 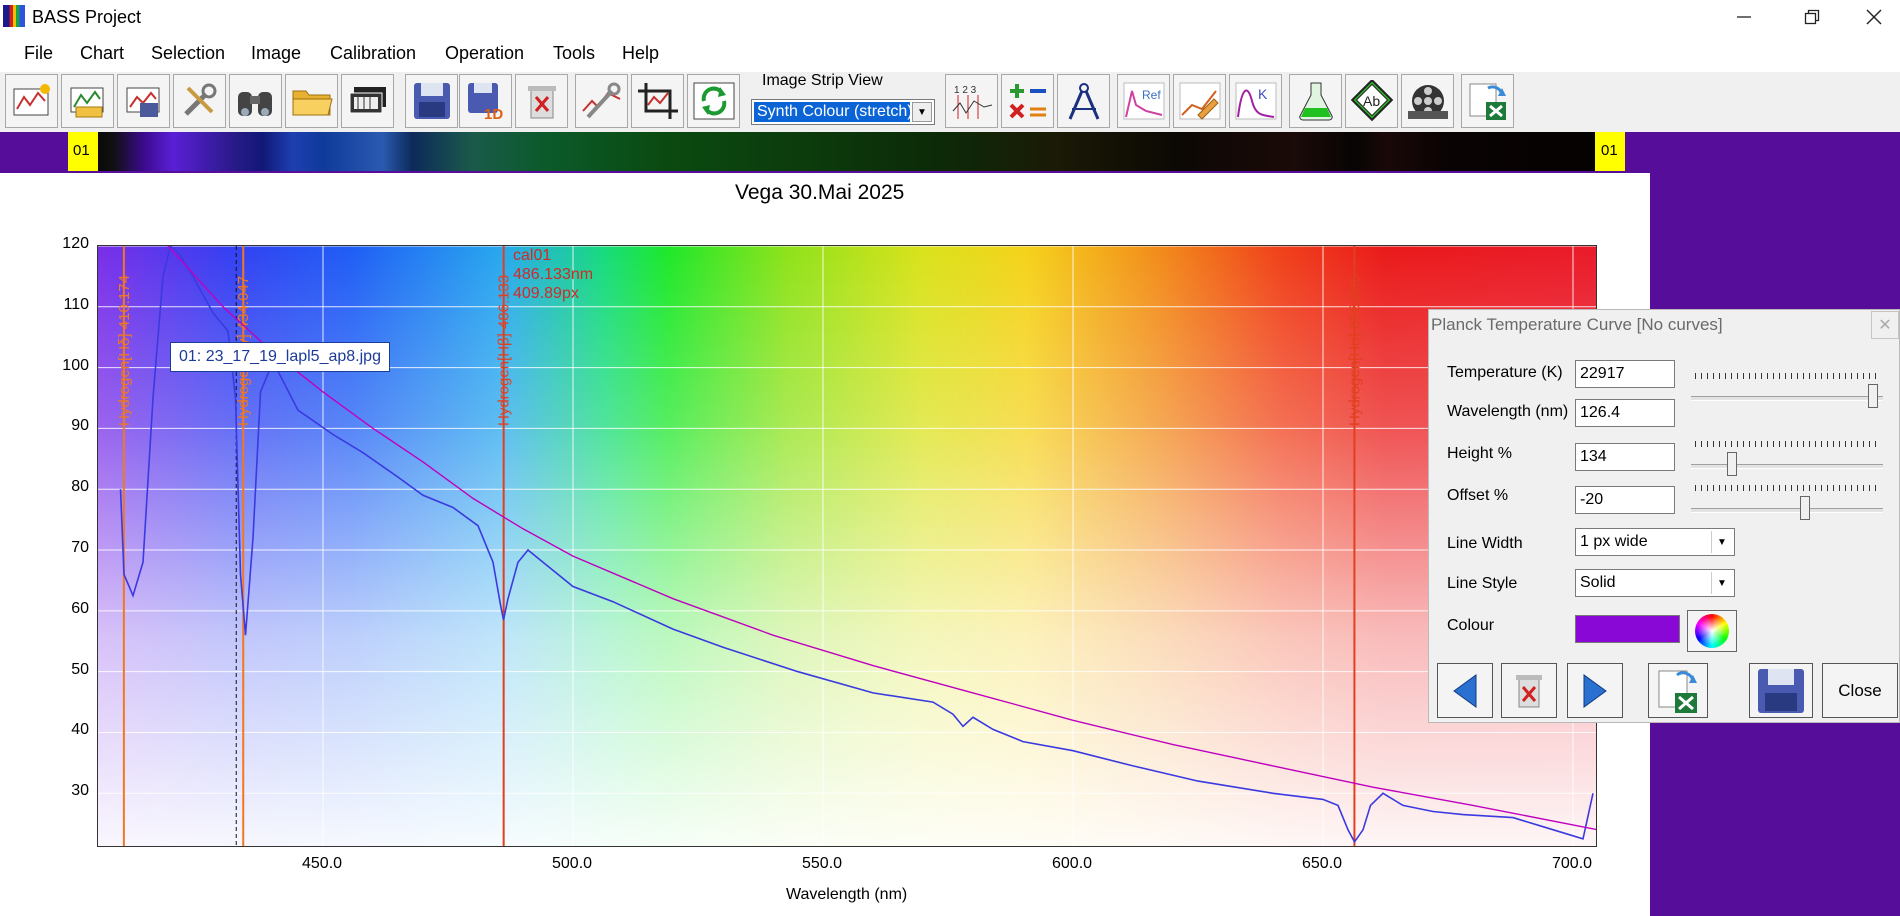 I want to click on tools-button, so click(x=199, y=101).